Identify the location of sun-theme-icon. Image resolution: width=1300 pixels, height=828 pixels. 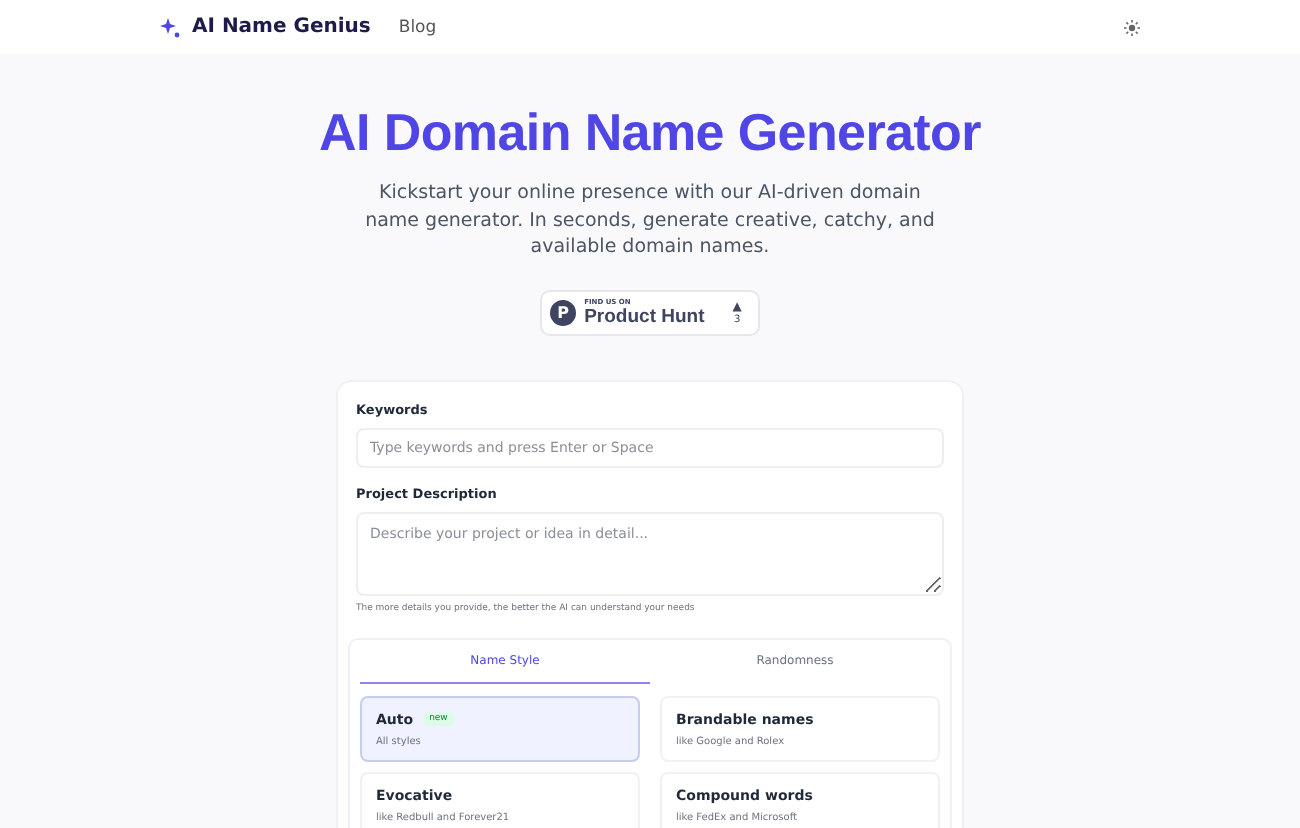
(1132, 27).